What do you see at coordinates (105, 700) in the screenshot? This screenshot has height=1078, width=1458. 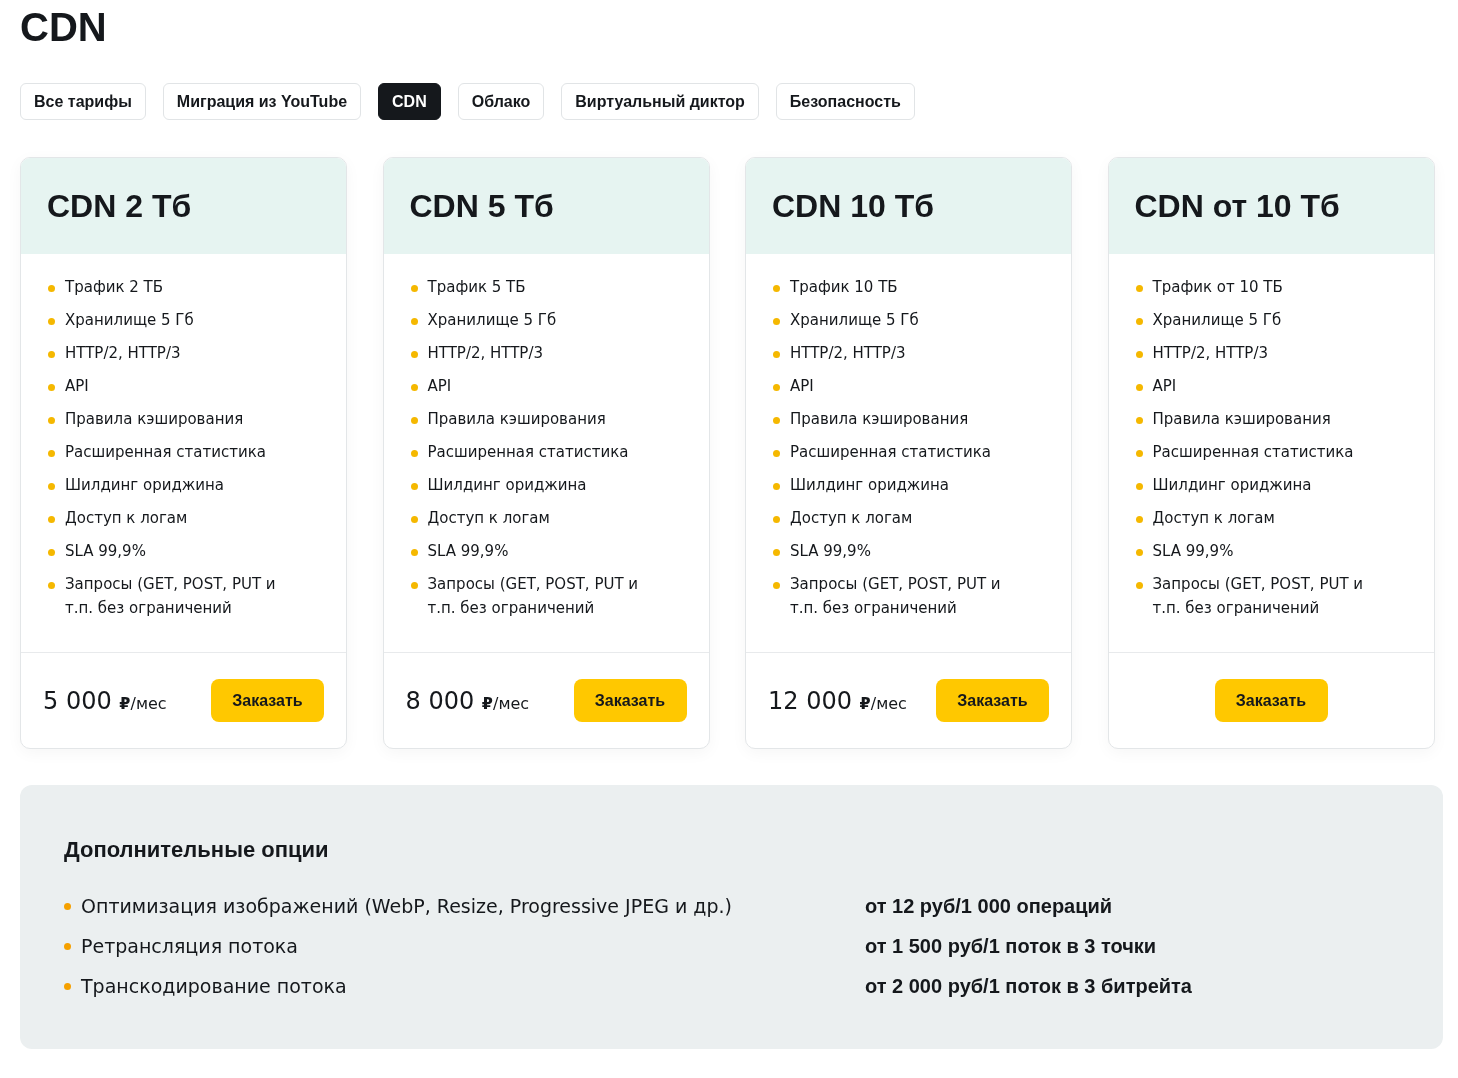 I see `price: 5 000 ₽/мес` at bounding box center [105, 700].